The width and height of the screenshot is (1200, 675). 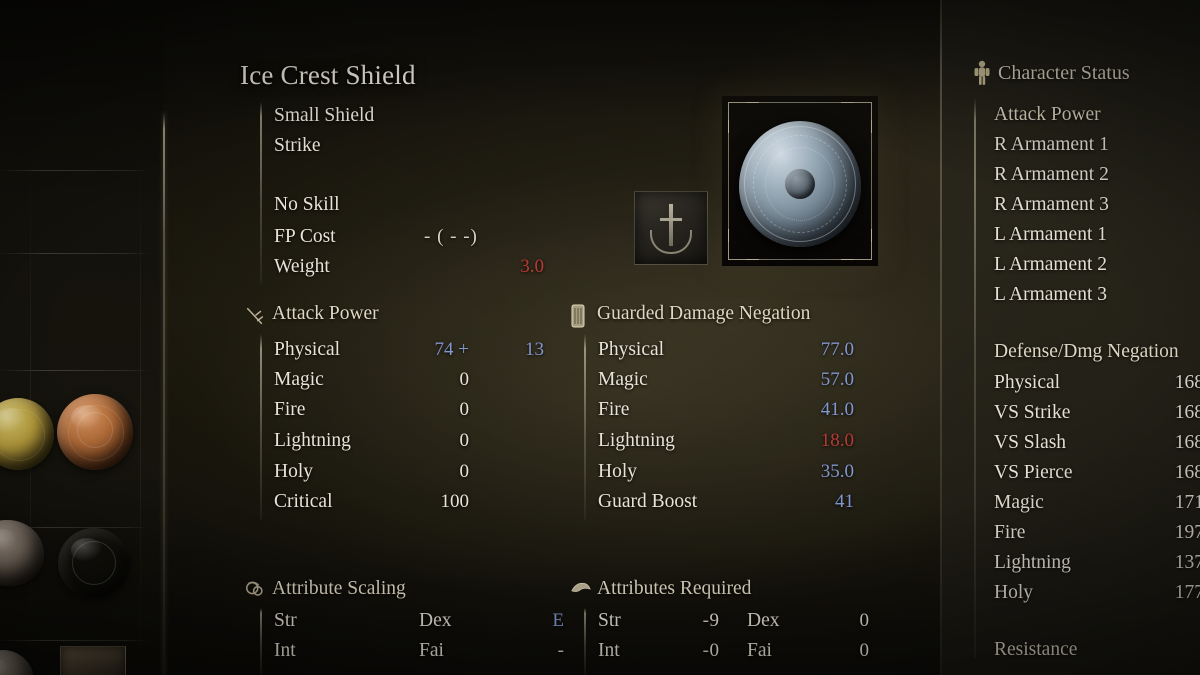 What do you see at coordinates (1187, 442) in the screenshot?
I see `cs-defense-vs-slash-value: 168` at bounding box center [1187, 442].